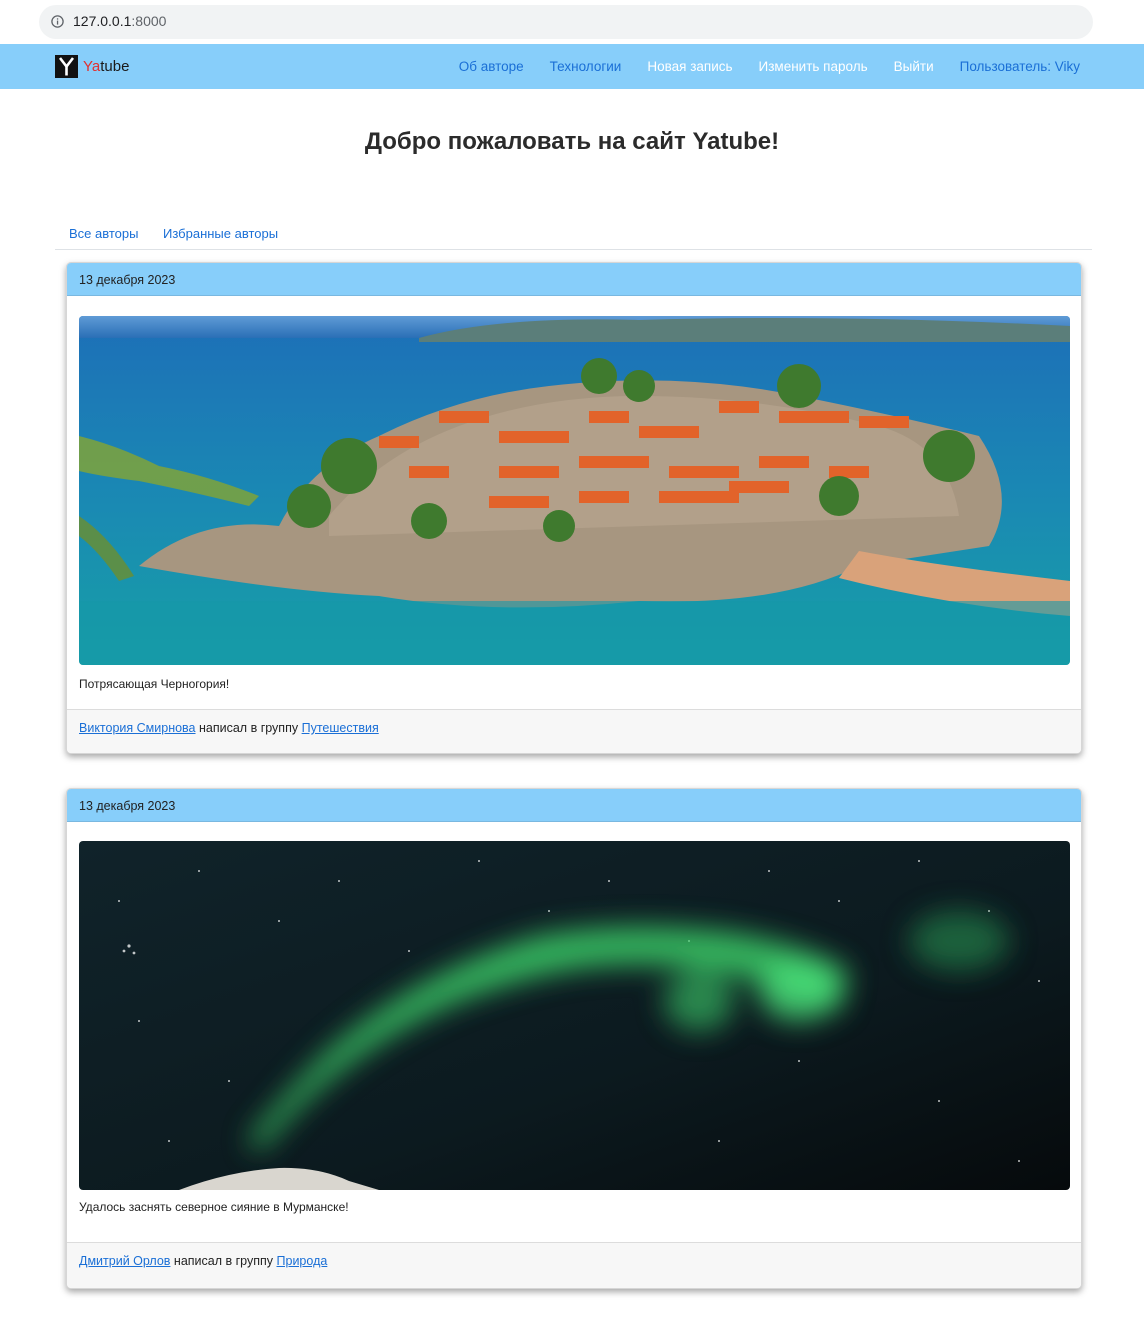  Describe the element at coordinates (102, 21) in the screenshot. I see `url-host: 127.0.0.1` at that location.